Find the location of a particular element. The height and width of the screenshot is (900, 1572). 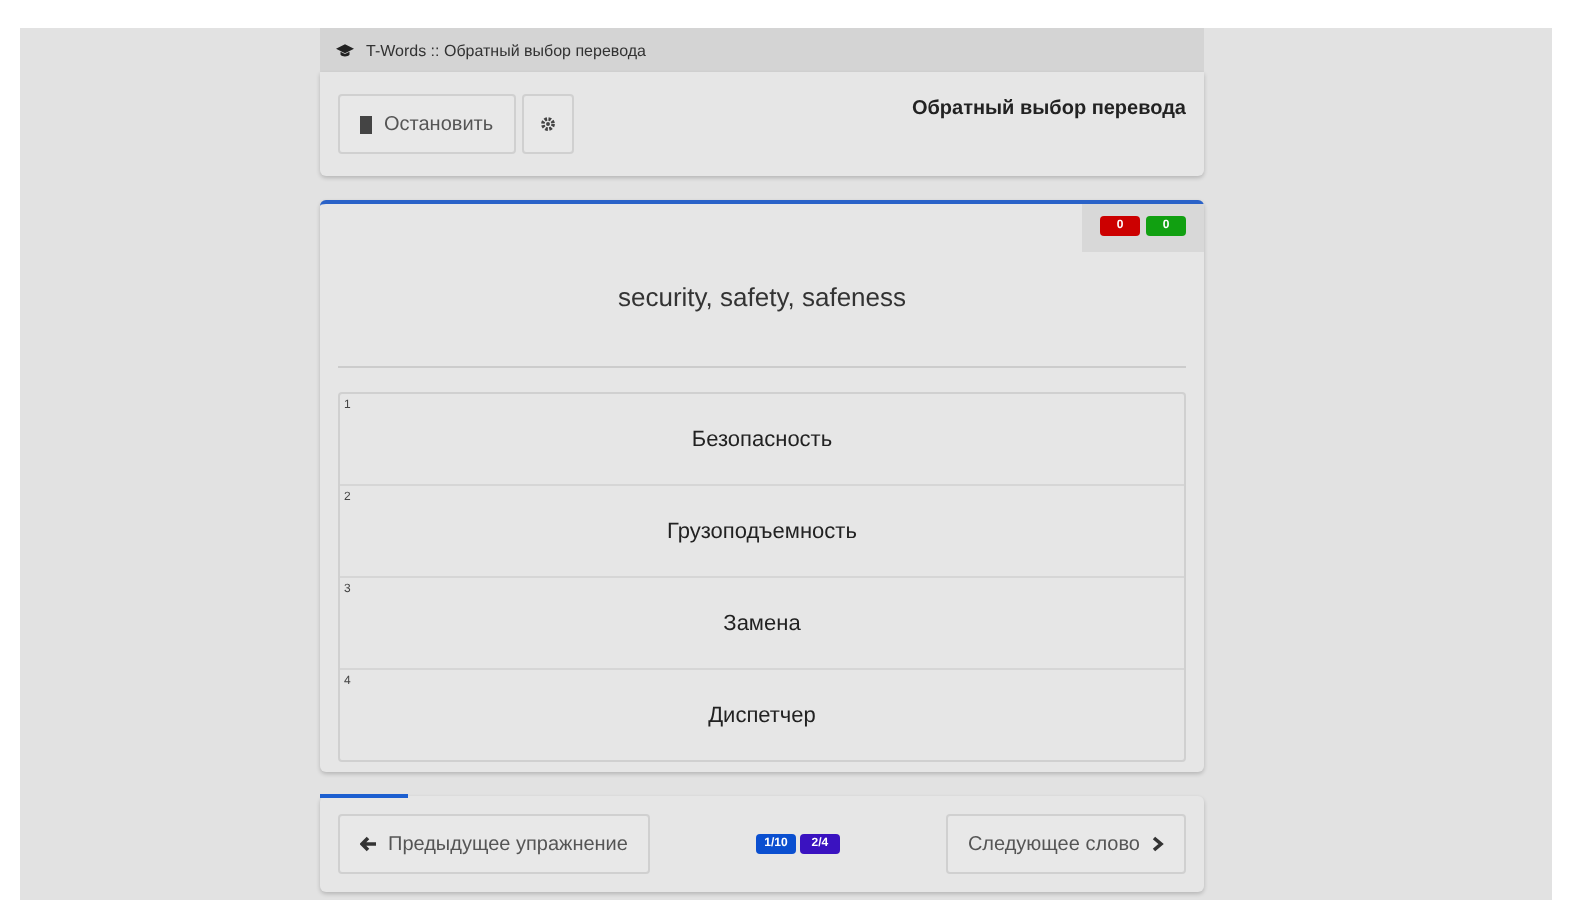

settings-icon is located at coordinates (547, 124).